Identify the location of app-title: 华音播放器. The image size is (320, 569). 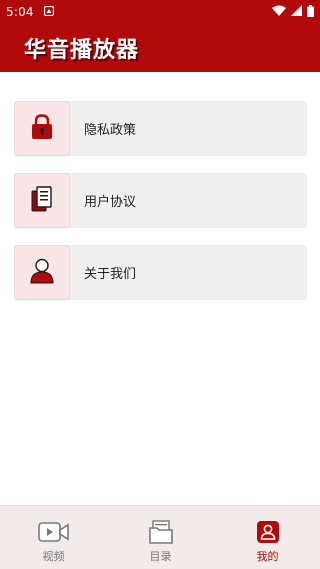
(82, 50).